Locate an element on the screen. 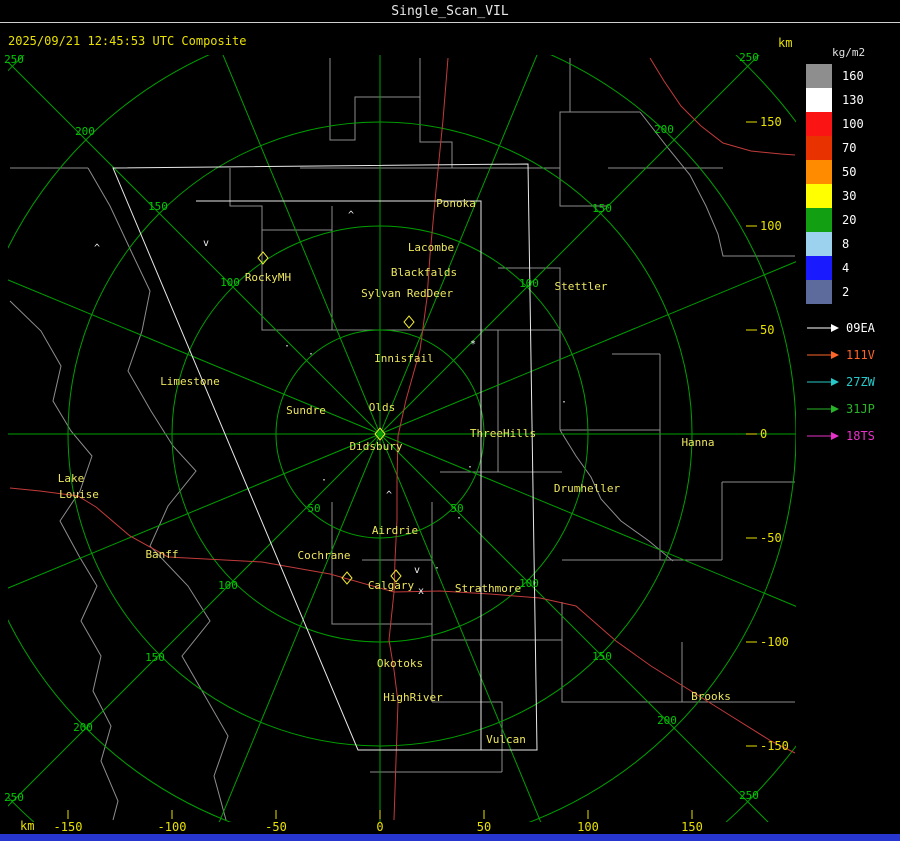 The image size is (900, 841). radar-site-row: 111V is located at coordinates (840, 354).